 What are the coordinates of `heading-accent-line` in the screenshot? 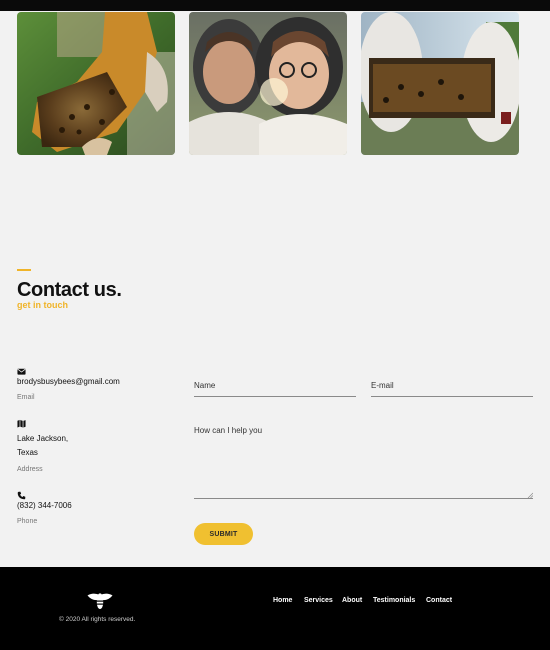 It's located at (24, 270).